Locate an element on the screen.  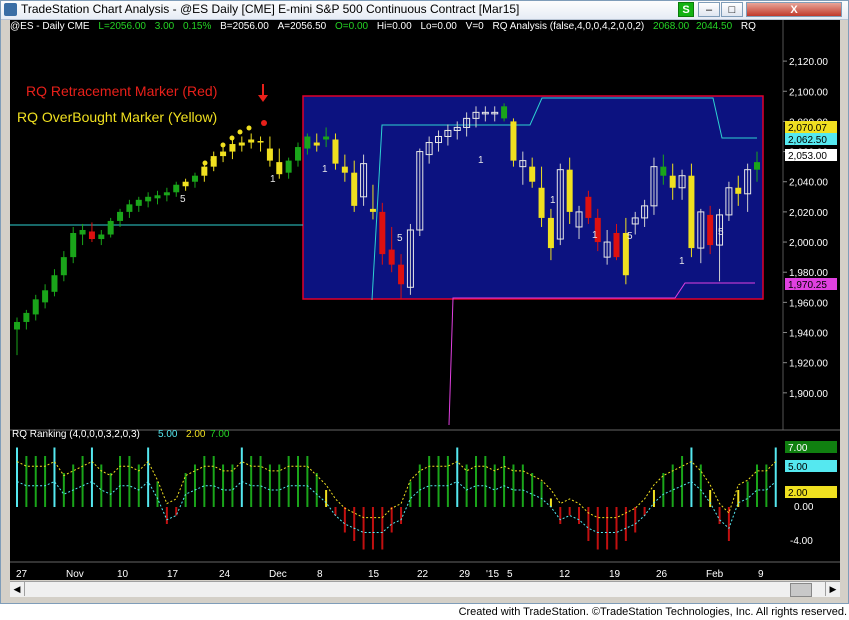
price-axis-label: 2,000.00 is located at coordinates (808, 243).